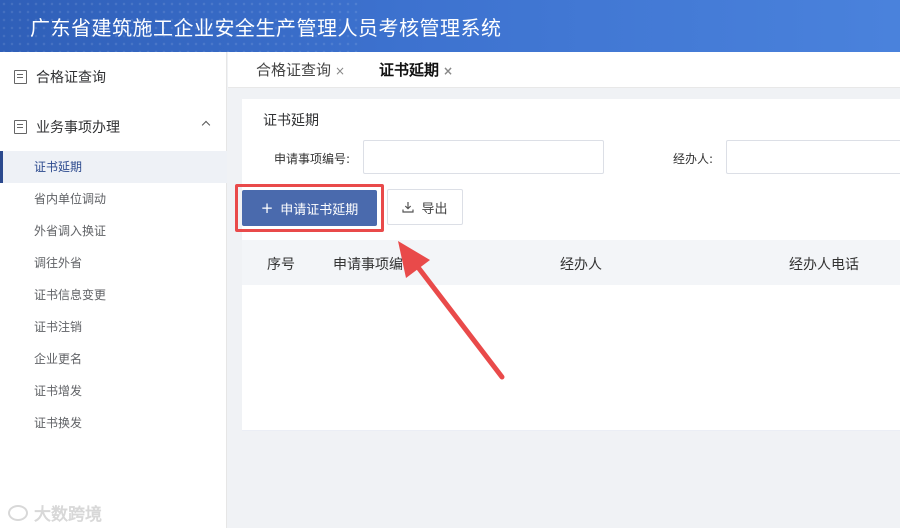 The image size is (900, 528). I want to click on watermark-text: 大数跨境, so click(68, 515).